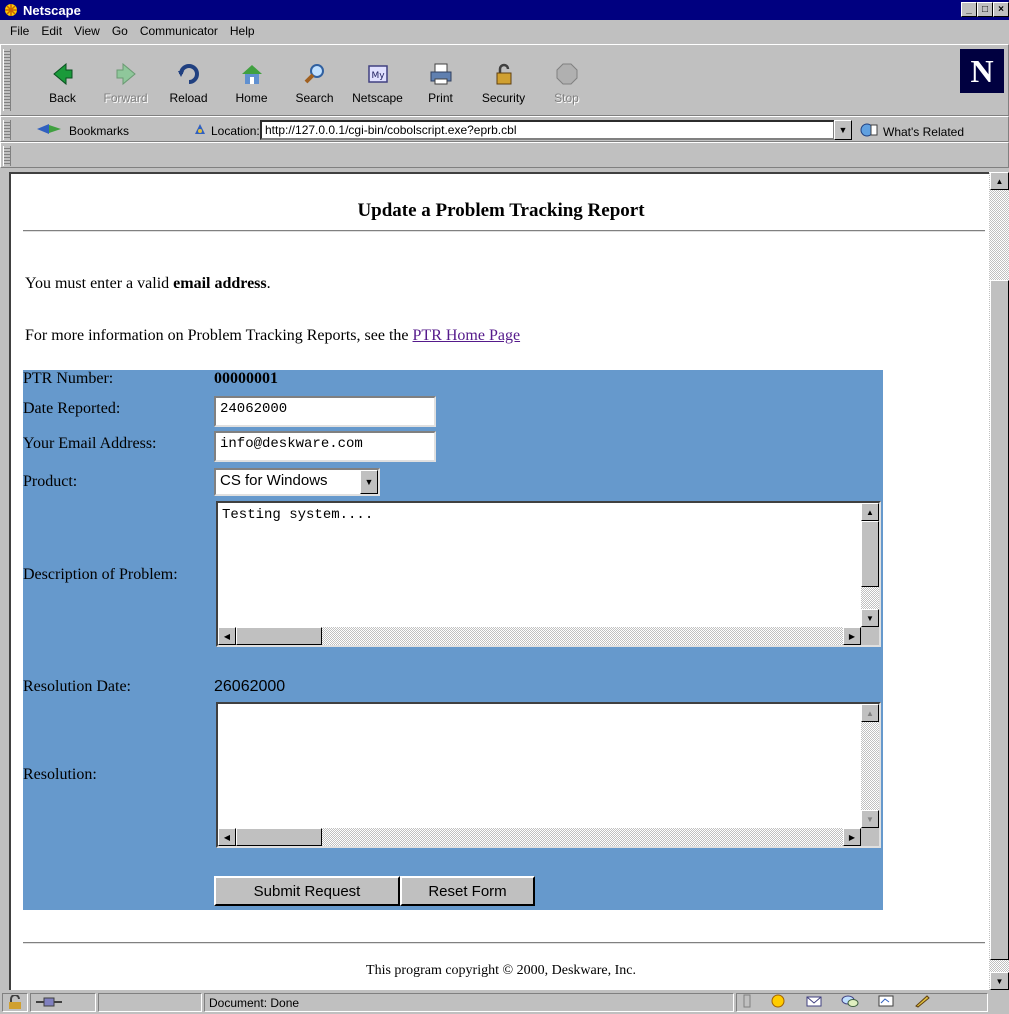 The image size is (1009, 1014). I want to click on progress-bar, so click(150, 1002).